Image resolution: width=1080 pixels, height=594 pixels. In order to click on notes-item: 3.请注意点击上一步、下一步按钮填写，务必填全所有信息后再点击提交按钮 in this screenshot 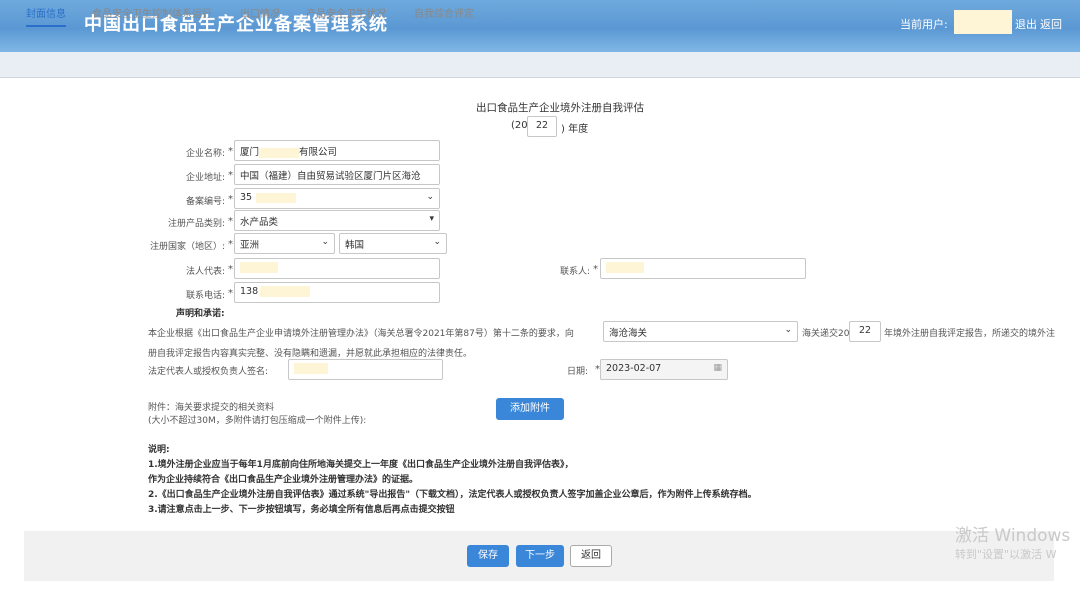, I will do `click(301, 510)`.